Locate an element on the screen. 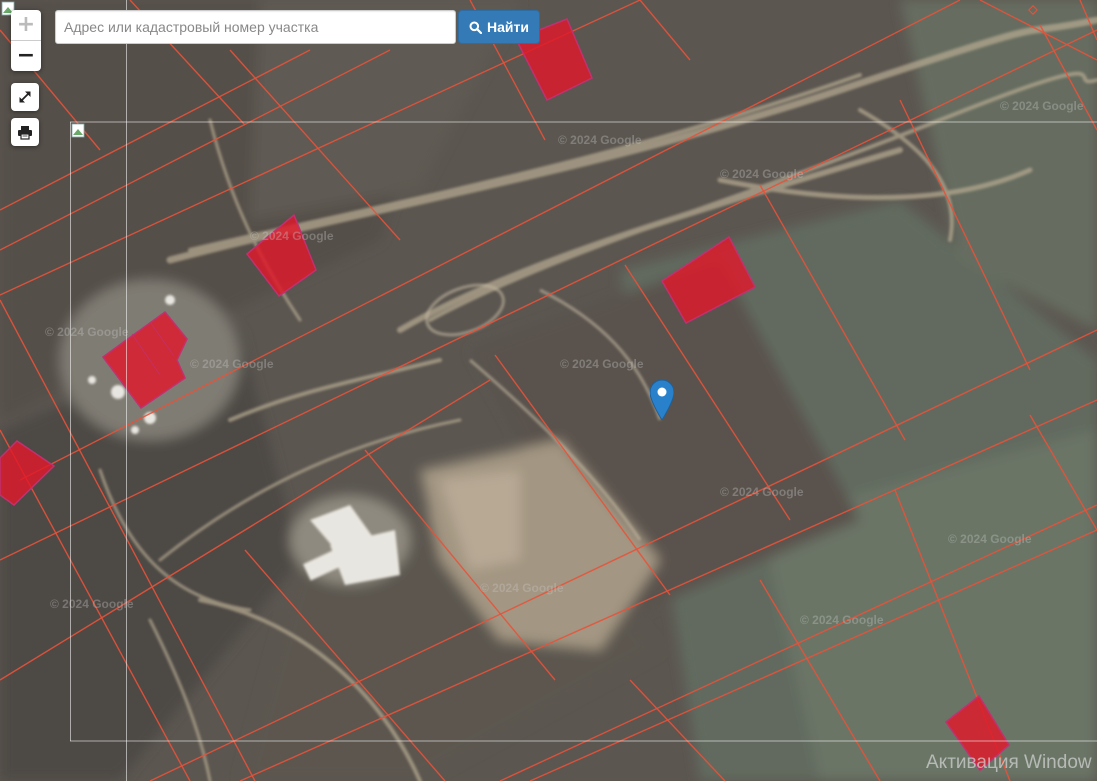  expand-icon is located at coordinates (25, 97).